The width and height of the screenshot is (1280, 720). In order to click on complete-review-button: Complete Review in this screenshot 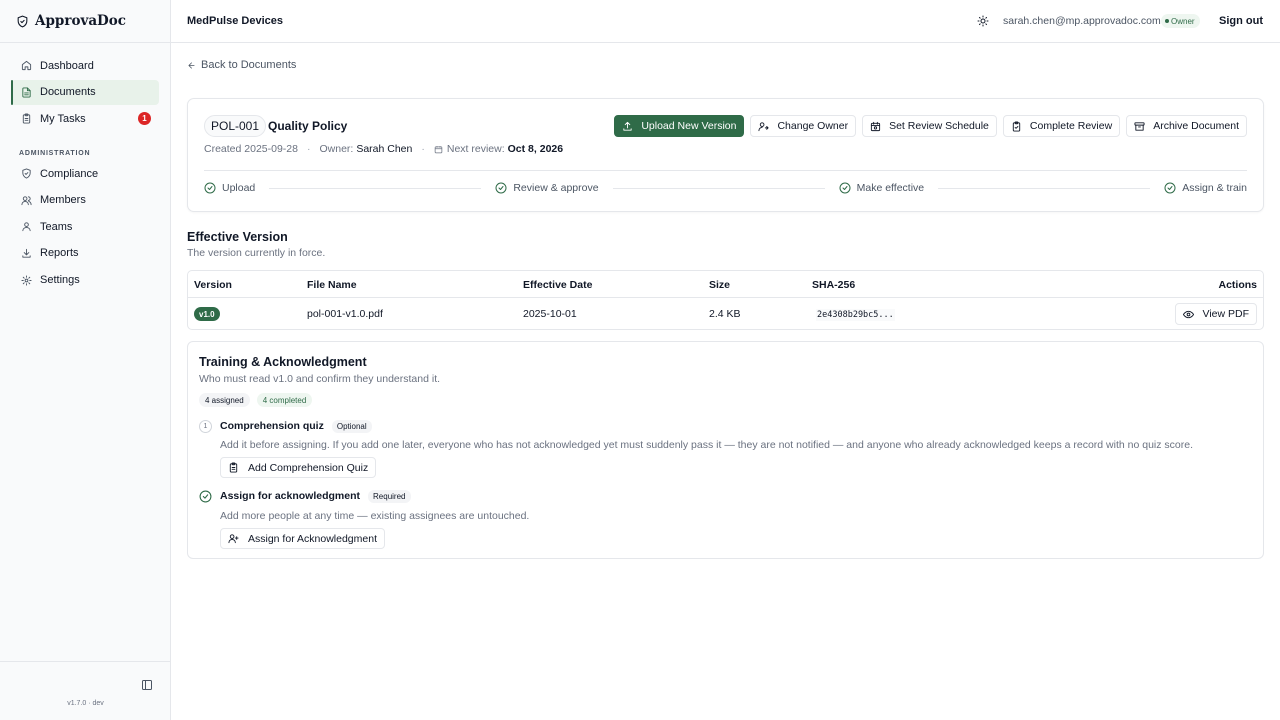, I will do `click(1061, 126)`.